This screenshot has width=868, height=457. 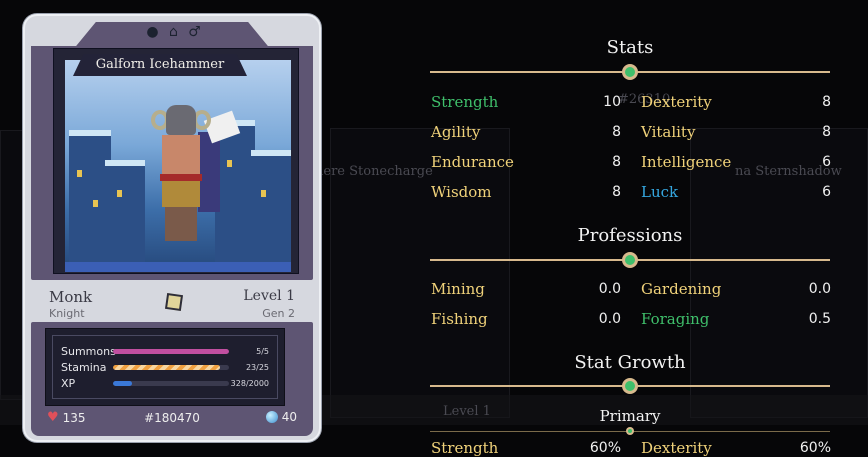 What do you see at coordinates (178, 267) in the screenshot?
I see `water` at bounding box center [178, 267].